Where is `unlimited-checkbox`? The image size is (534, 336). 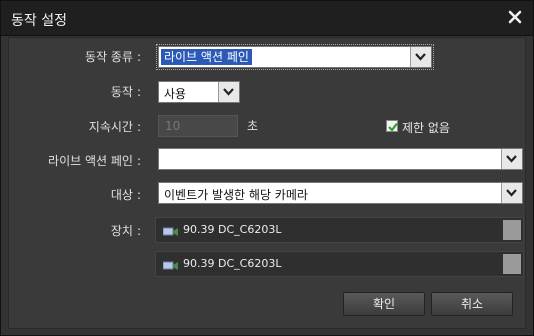 unlimited-checkbox is located at coordinates (392, 126).